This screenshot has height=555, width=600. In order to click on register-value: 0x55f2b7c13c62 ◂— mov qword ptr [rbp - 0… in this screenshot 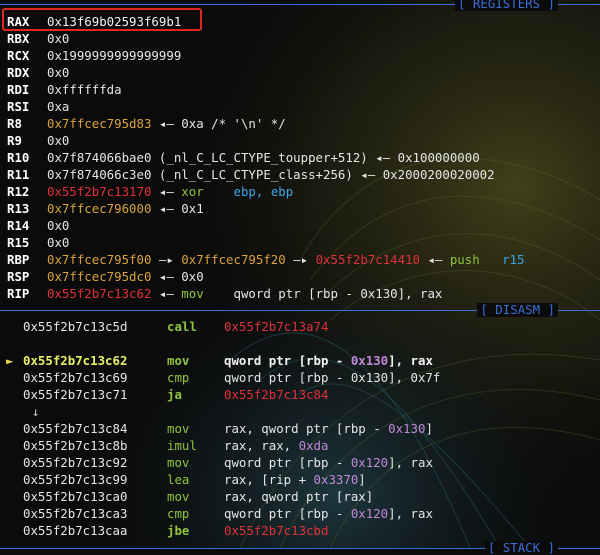, I will do `click(244, 293)`.